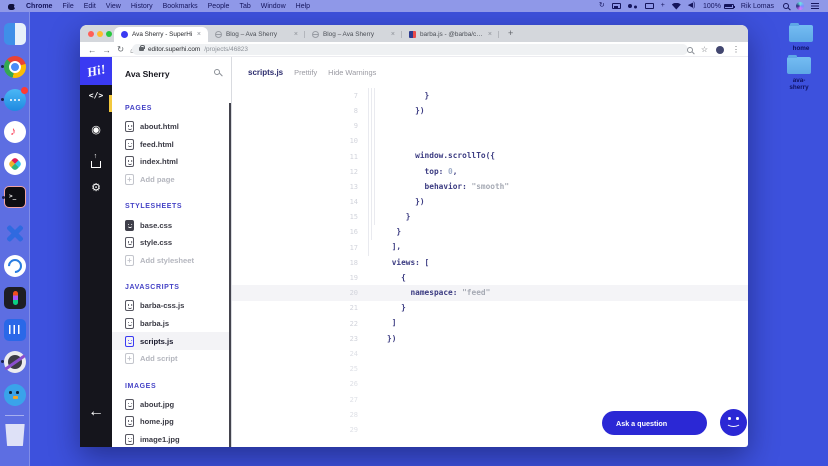 The height and width of the screenshot is (466, 828). What do you see at coordinates (171, 162) in the screenshot?
I see `file-row: index.html` at bounding box center [171, 162].